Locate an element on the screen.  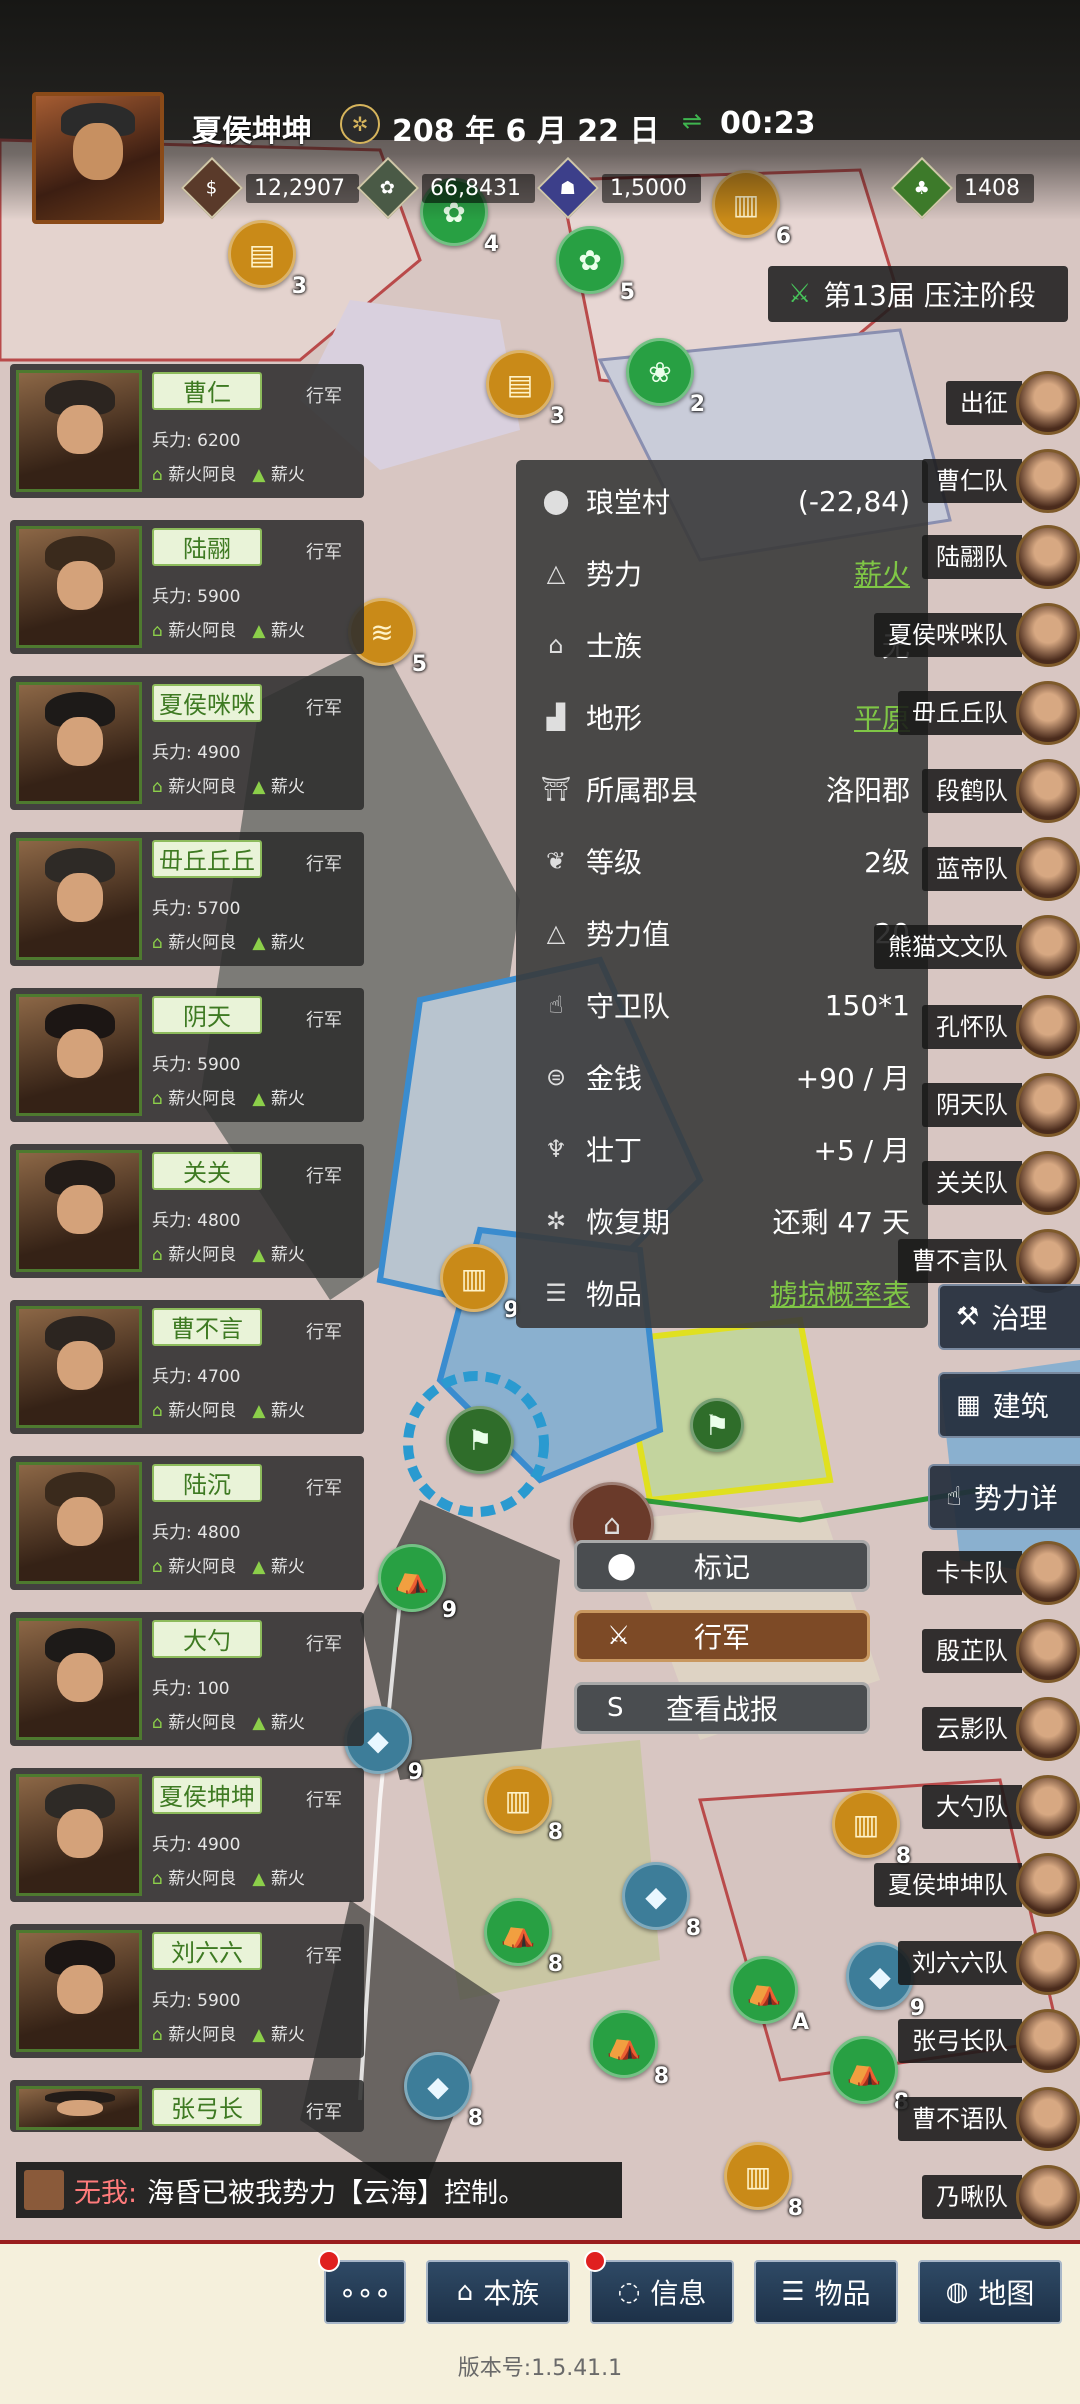
clan-icon: ⌂ is located at coordinates (157, 475).